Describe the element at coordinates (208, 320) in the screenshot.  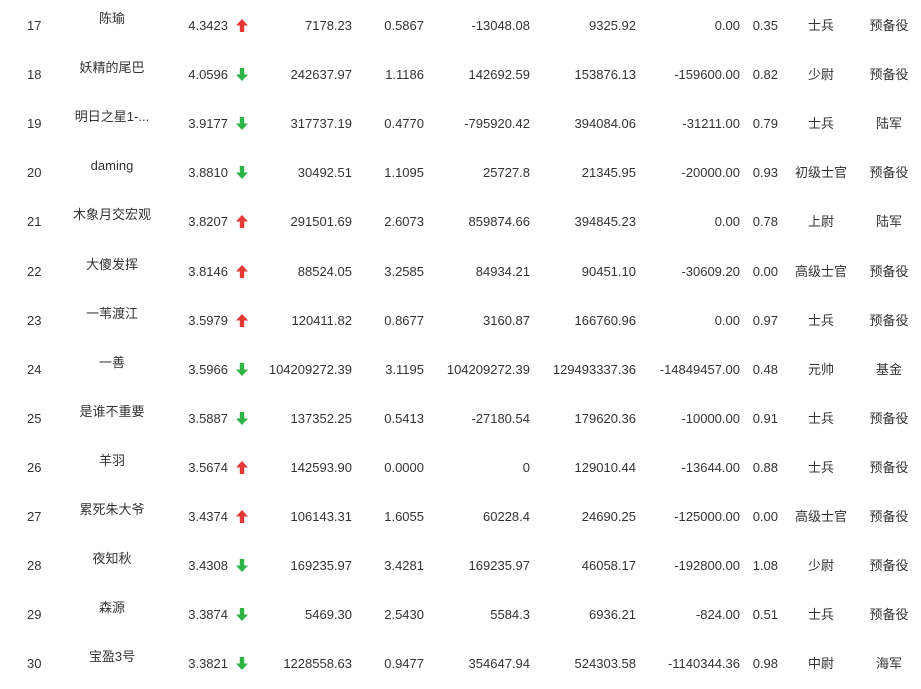
I see `score-cell: 3.5979` at that location.